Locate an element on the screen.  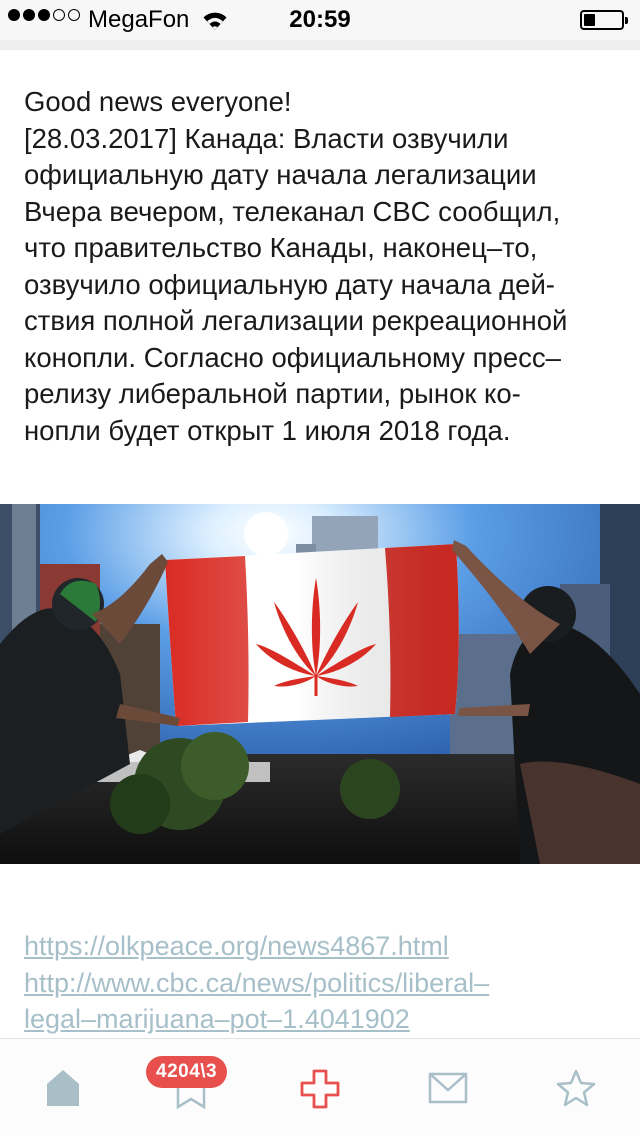
mail-icon is located at coordinates (448, 1088).